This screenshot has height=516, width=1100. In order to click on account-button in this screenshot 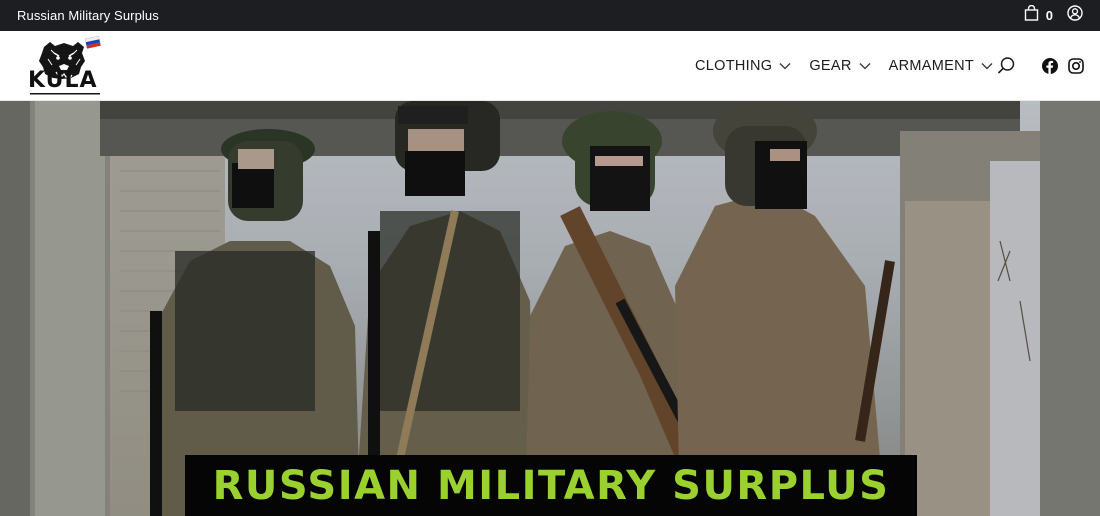, I will do `click(1075, 15)`.